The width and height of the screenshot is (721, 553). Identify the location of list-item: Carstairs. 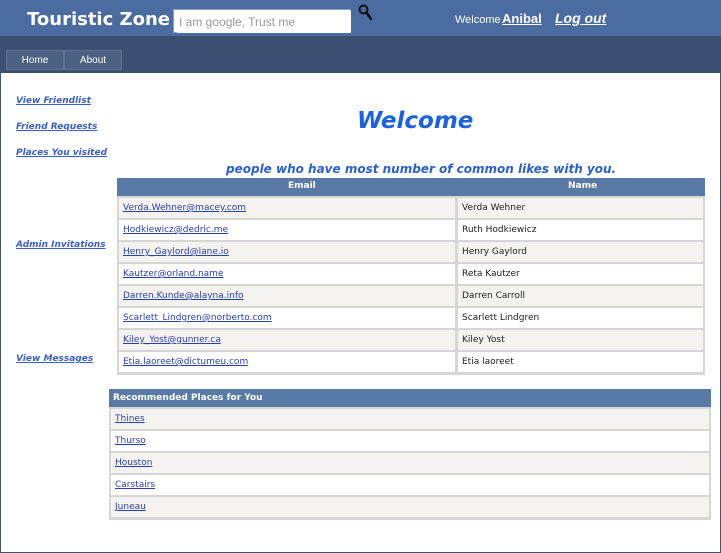
(410, 485).